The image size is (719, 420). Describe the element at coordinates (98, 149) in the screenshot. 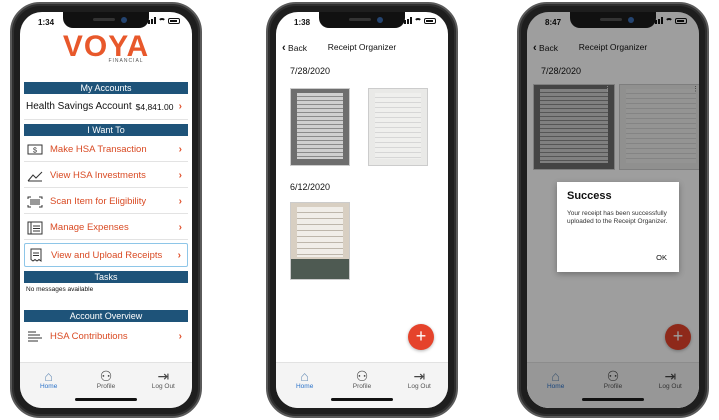

I see `menu-label: Make HSA Transaction` at that location.